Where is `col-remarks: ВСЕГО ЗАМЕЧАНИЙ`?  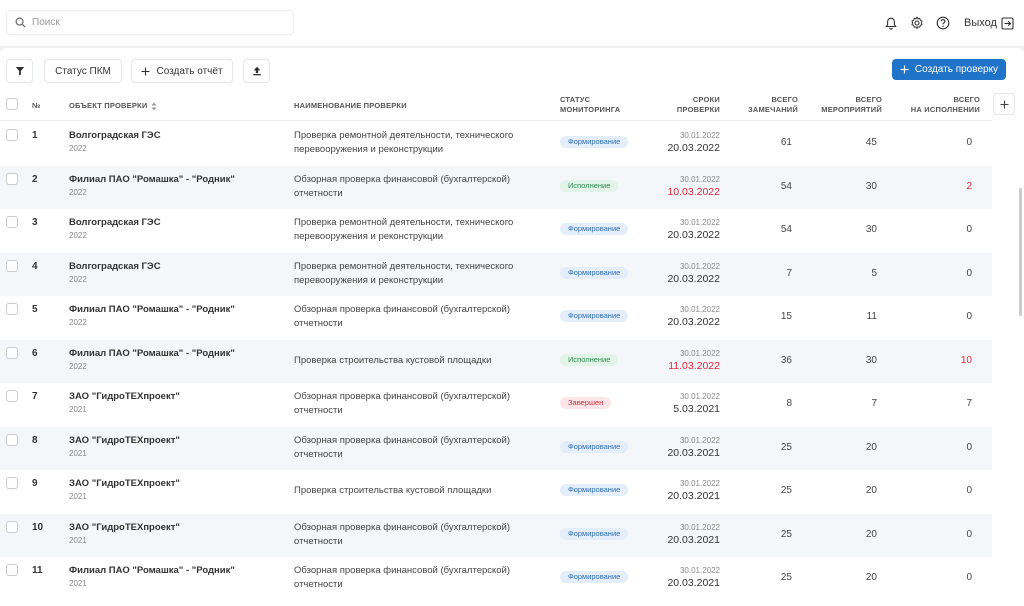 col-remarks: ВСЕГО ЗАМЕЧАНИЙ is located at coordinates (764, 105).